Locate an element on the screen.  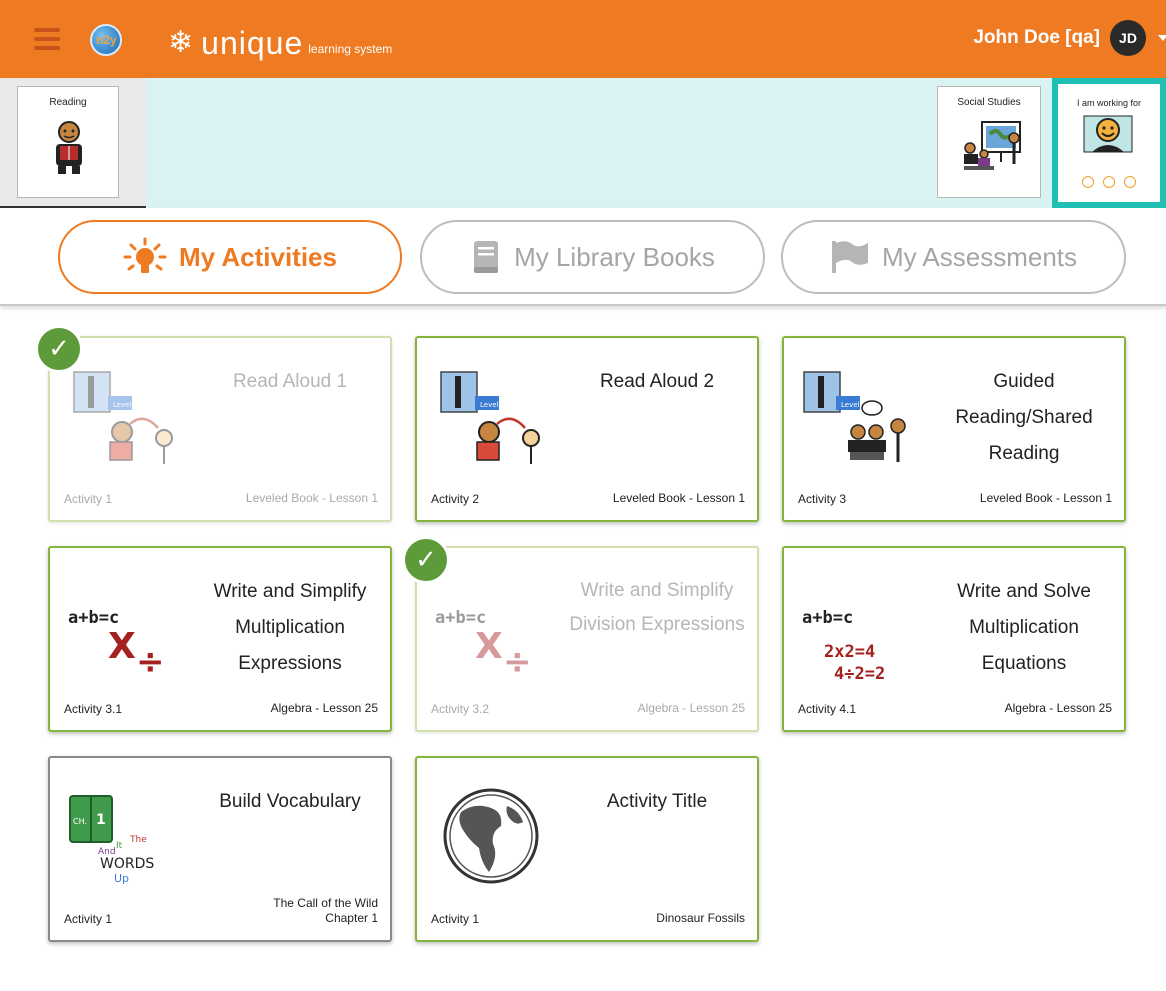
vocab-word: The is located at coordinates (138, 840).